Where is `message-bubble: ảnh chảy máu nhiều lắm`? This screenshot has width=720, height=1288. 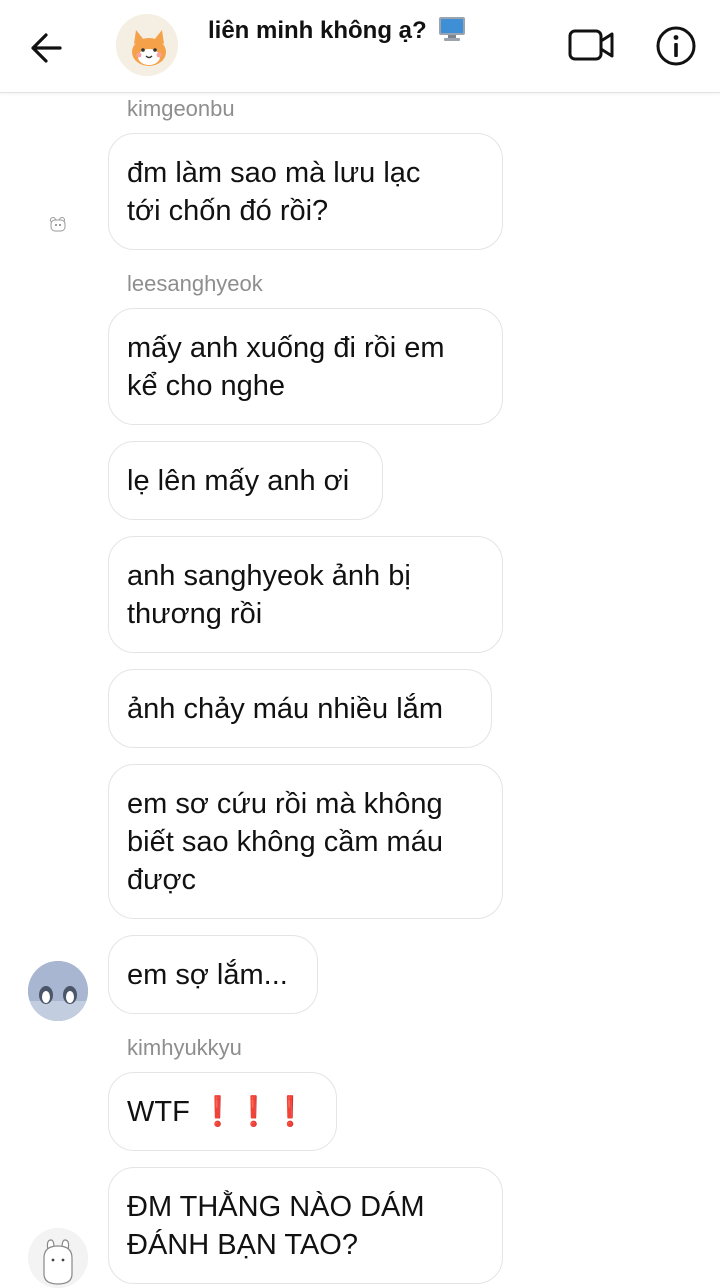 message-bubble: ảnh chảy máu nhiều lắm is located at coordinates (300, 708).